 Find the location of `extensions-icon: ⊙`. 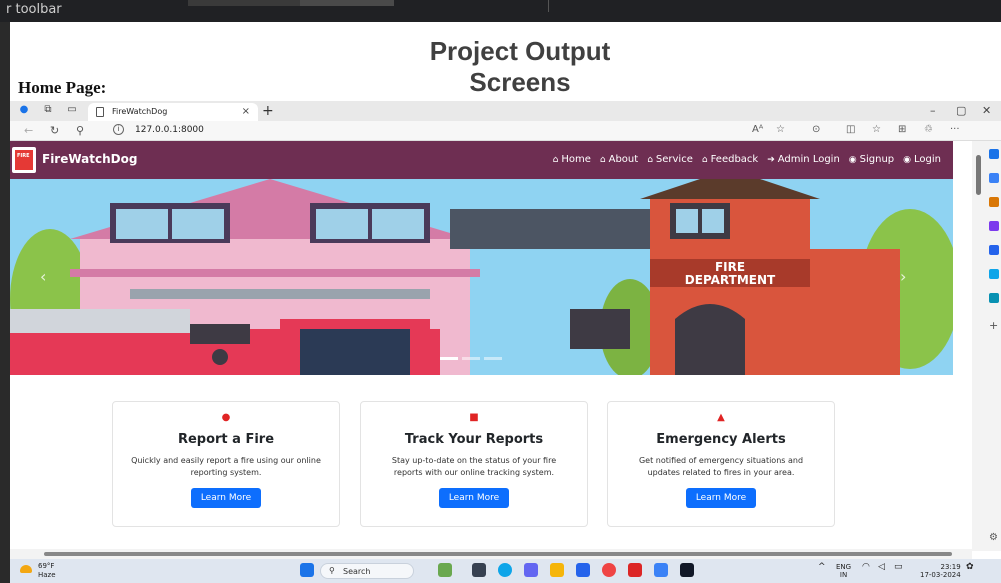

extensions-icon: ⊙ is located at coordinates (816, 129).